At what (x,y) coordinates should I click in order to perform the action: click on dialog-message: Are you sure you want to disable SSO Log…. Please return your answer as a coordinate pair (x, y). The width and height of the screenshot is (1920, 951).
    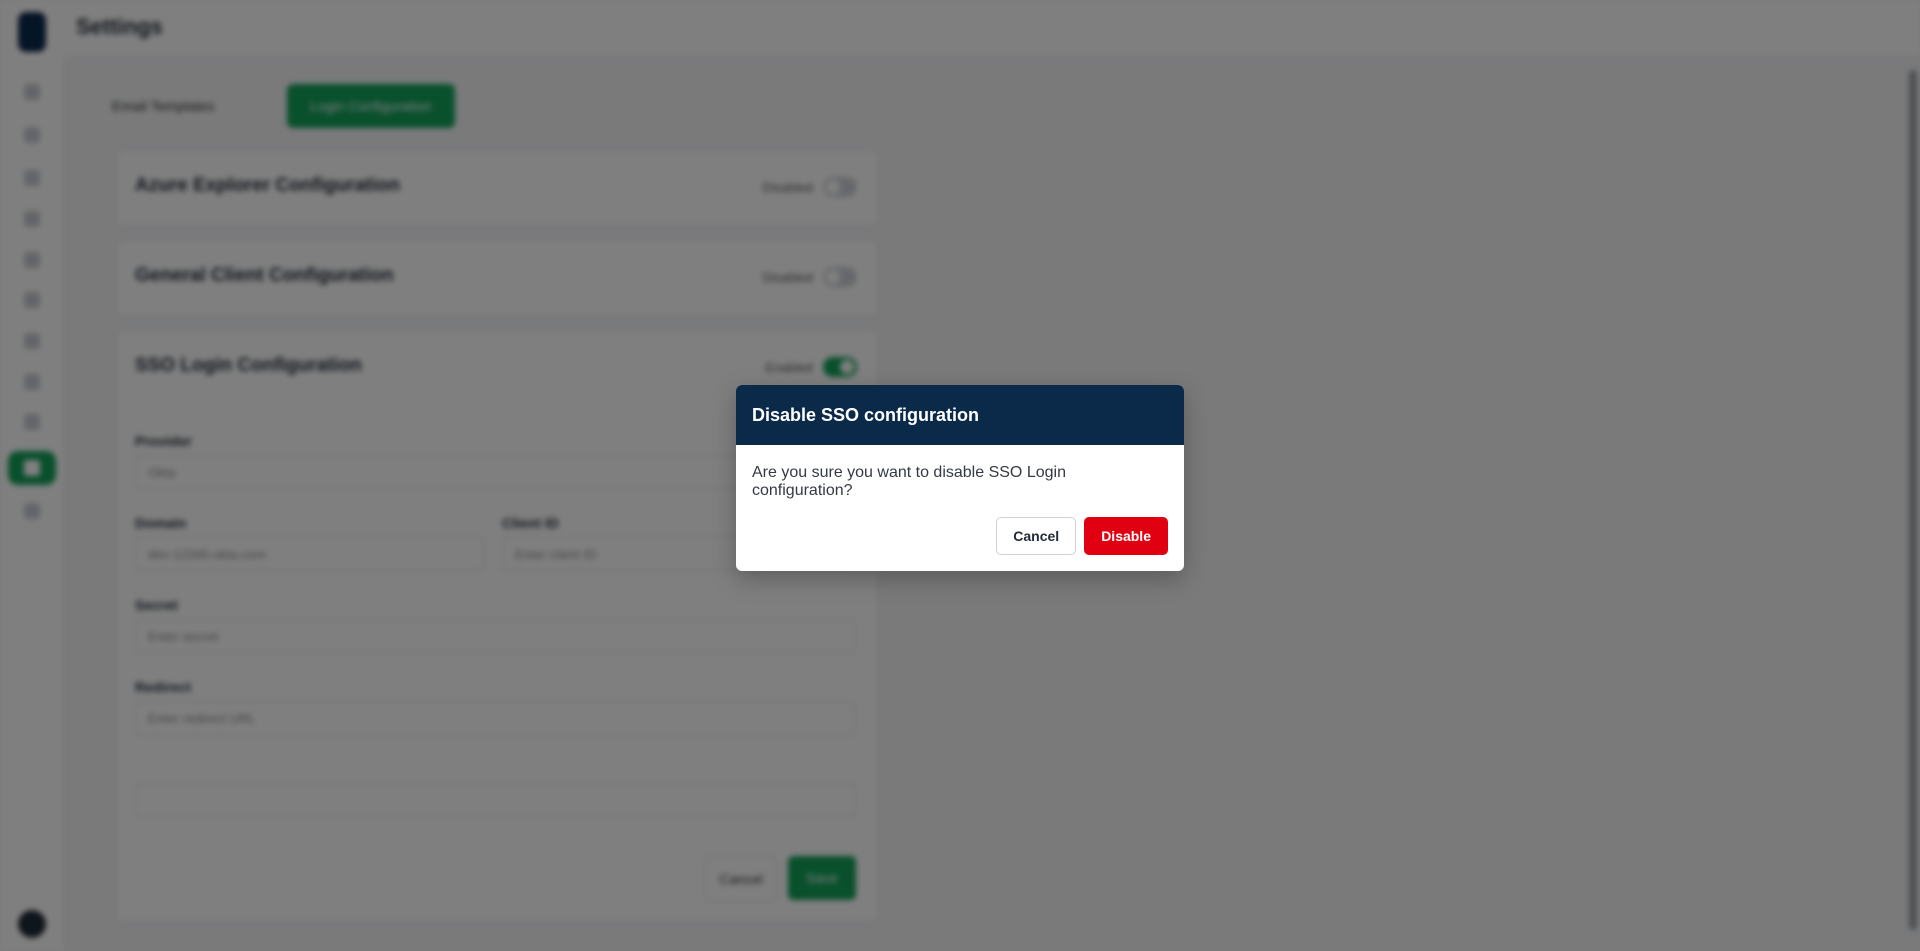
    Looking at the image, I should click on (909, 481).